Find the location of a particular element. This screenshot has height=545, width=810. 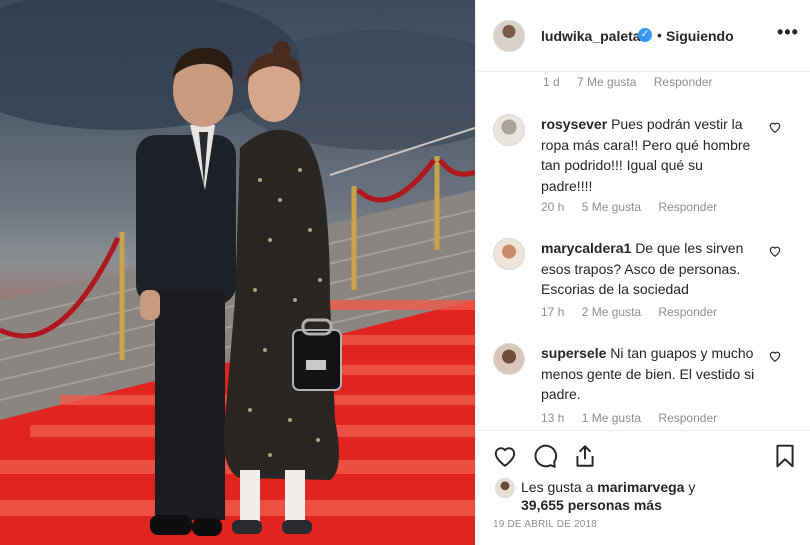

more-icon: ••• is located at coordinates (788, 32).